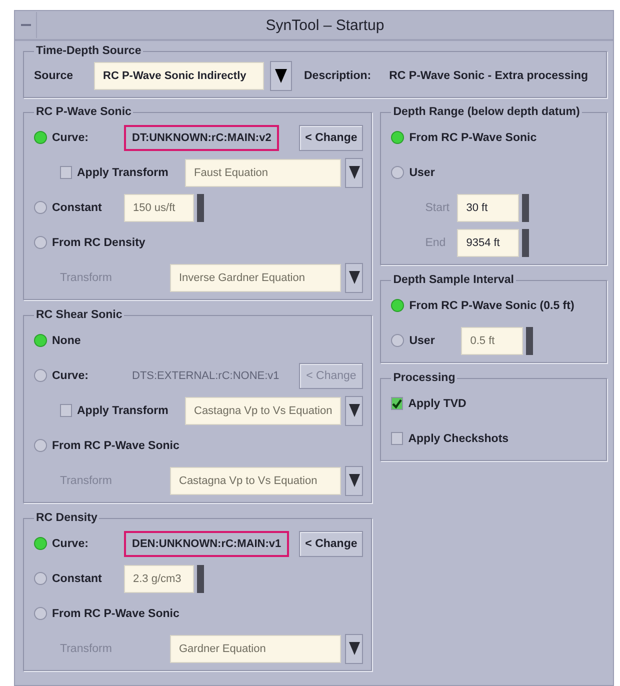 Image resolution: width=620 pixels, height=686 pixels. I want to click on option-label: Apply Checkshots, so click(458, 438).